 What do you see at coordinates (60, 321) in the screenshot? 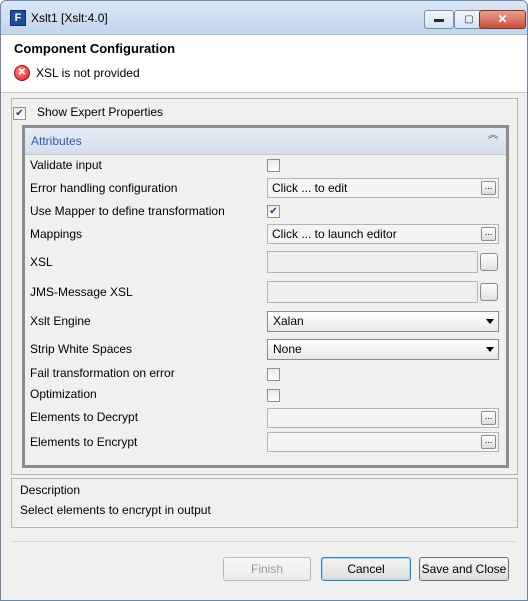
I see `label-xslt-engine: Xslt Engine` at bounding box center [60, 321].